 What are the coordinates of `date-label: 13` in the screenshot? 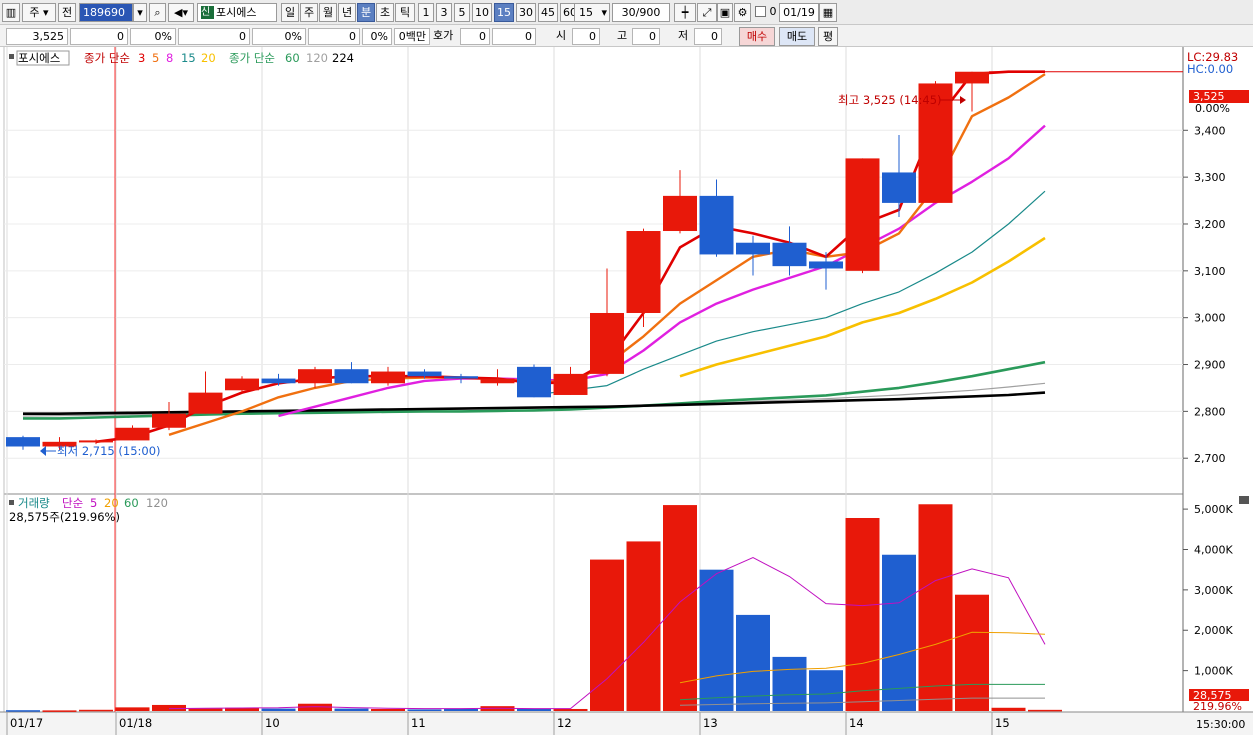 It's located at (710, 723).